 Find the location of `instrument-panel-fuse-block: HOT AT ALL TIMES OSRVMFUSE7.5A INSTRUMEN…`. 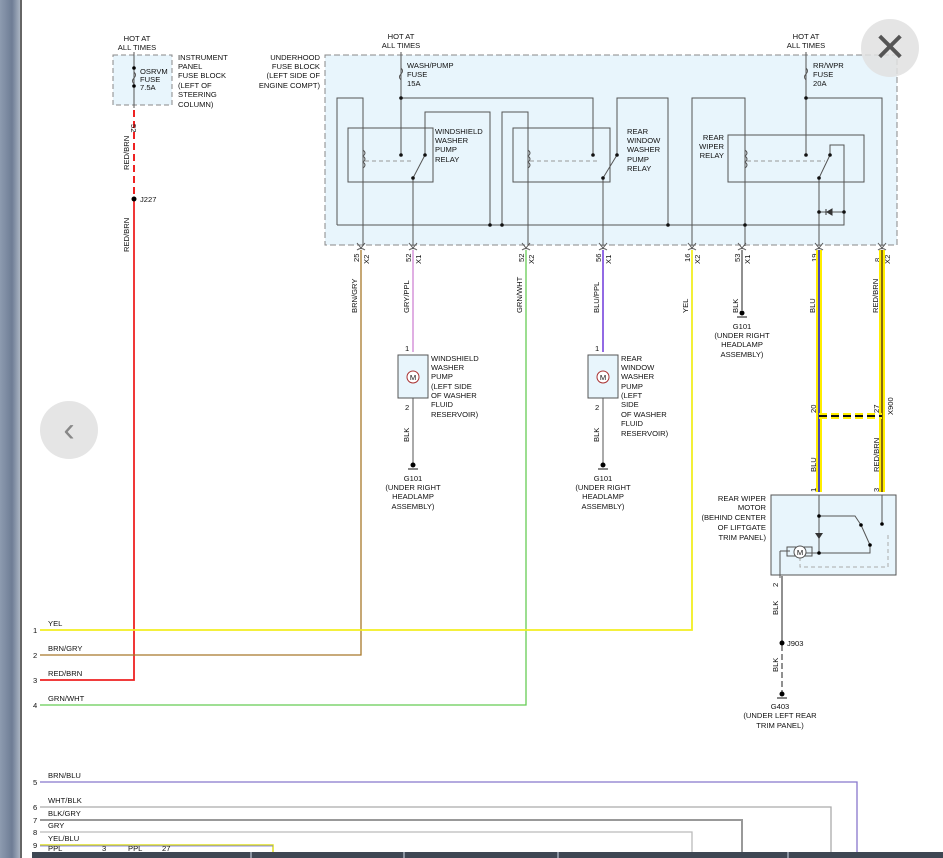

instrument-panel-fuse-block: HOT AT ALL TIMES OSRVMFUSE7.5A INSTRUMEN… is located at coordinates (170, 71).